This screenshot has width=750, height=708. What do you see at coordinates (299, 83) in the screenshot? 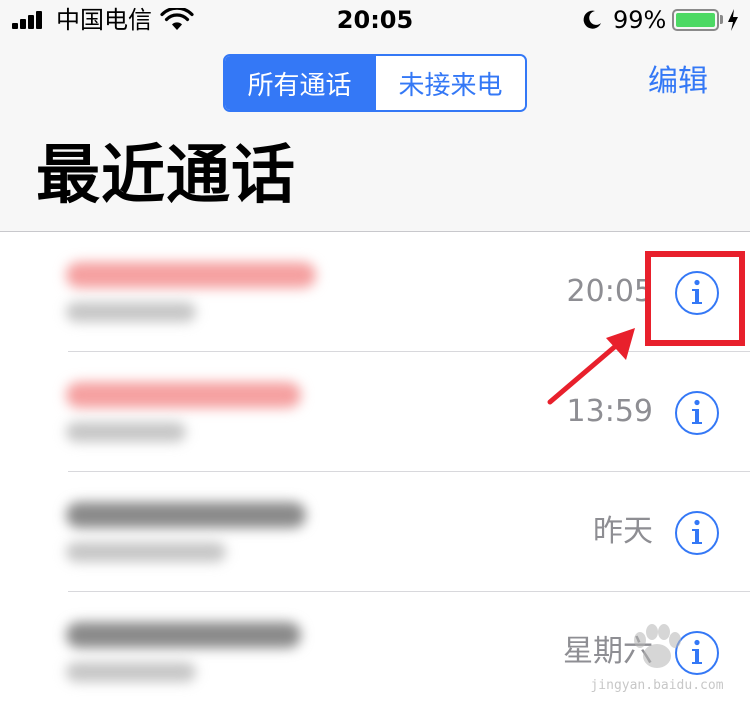
I see `segment-all-calls: 所有通话` at bounding box center [299, 83].